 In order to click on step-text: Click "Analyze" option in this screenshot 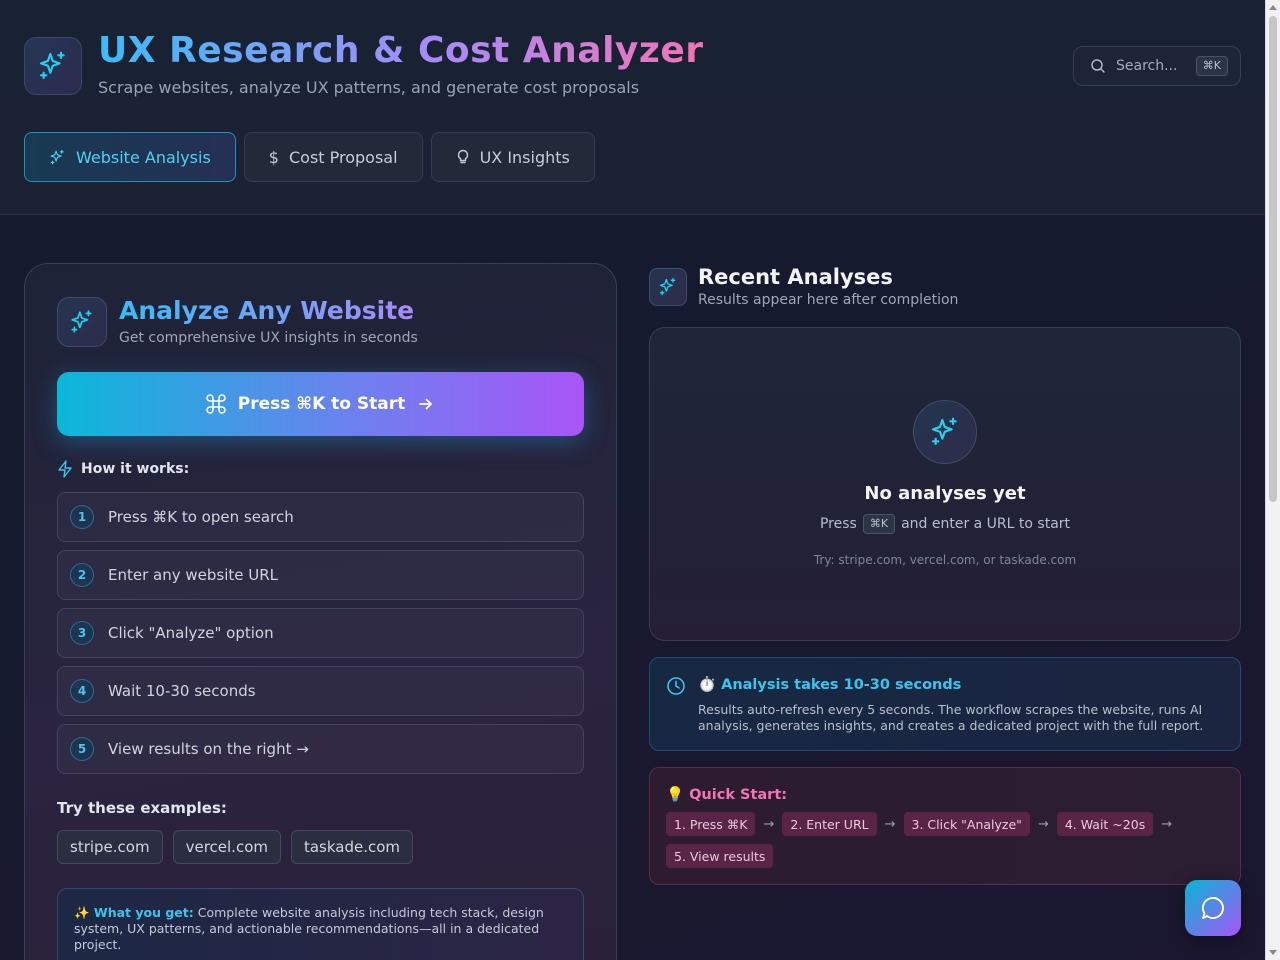, I will do `click(191, 633)`.